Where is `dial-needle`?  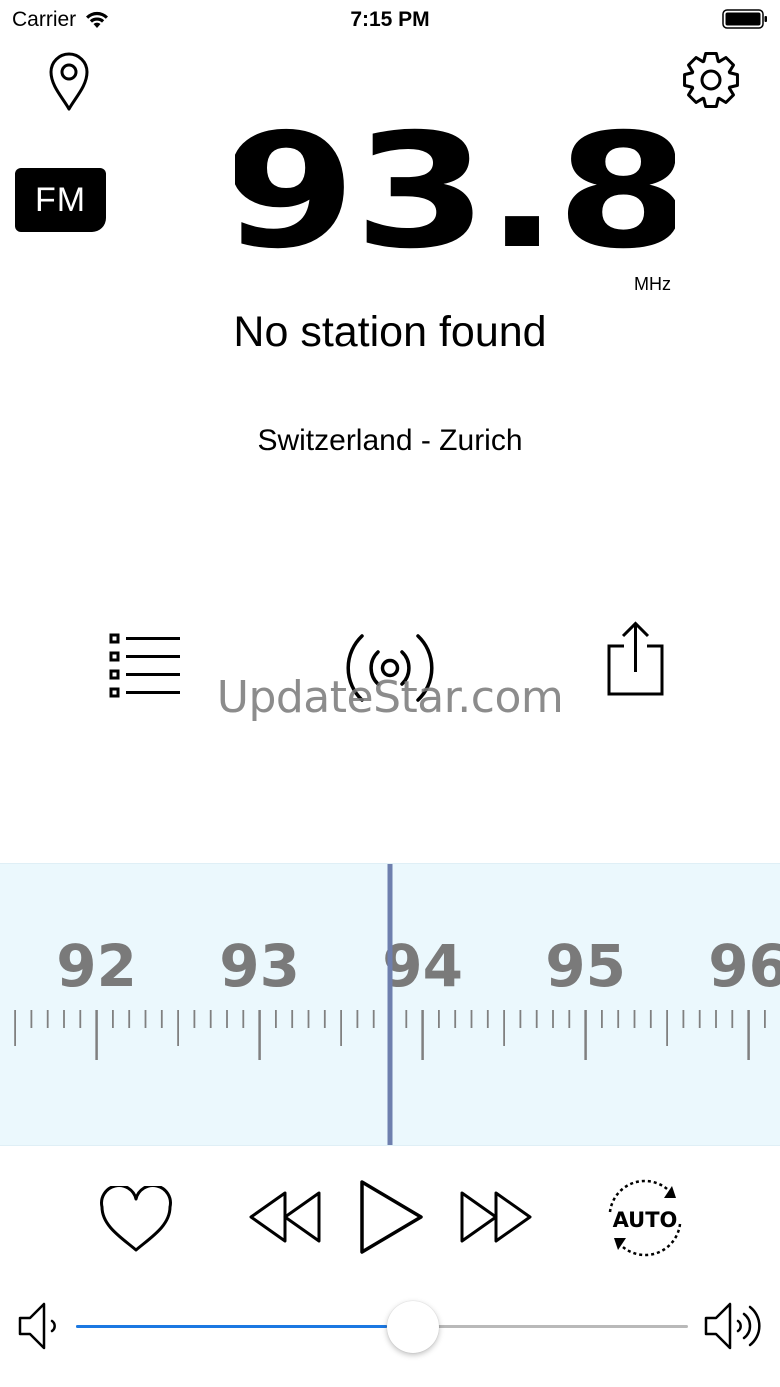
dial-needle is located at coordinates (390, 1005).